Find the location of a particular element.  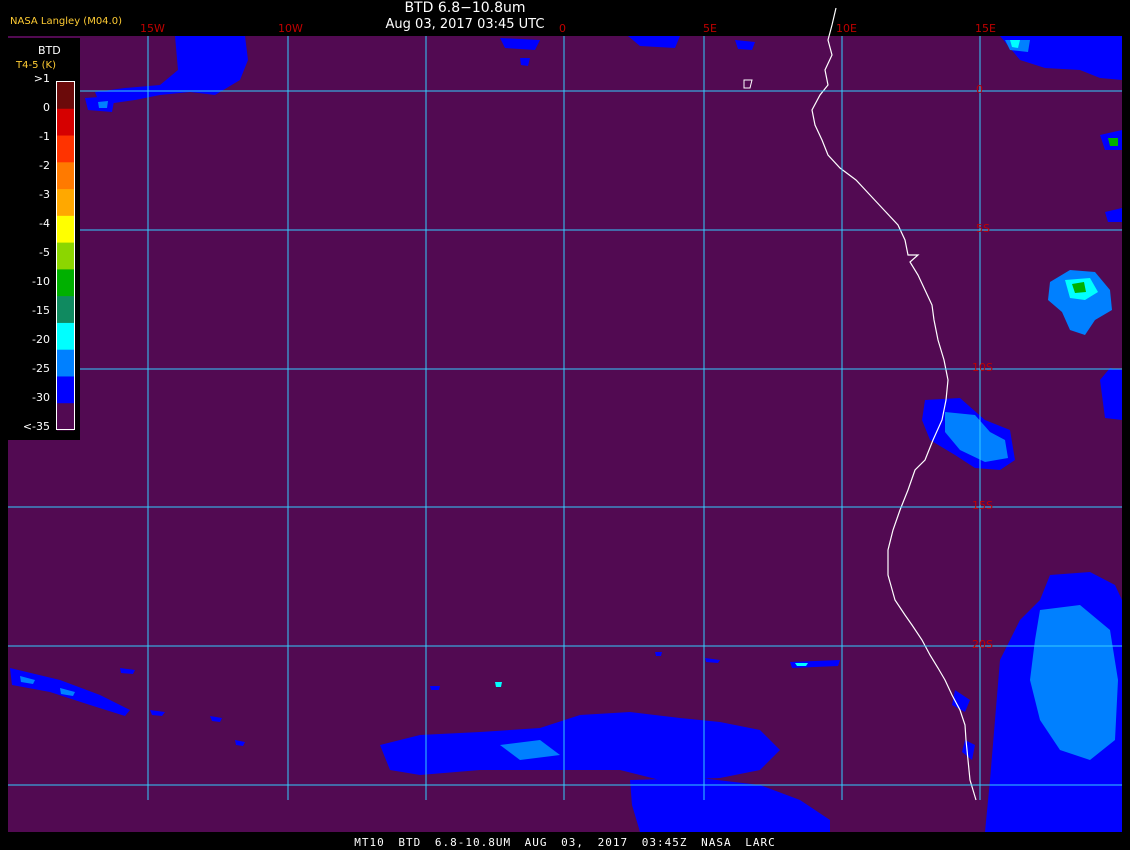

legend-label: -20 is located at coordinates (41, 339).